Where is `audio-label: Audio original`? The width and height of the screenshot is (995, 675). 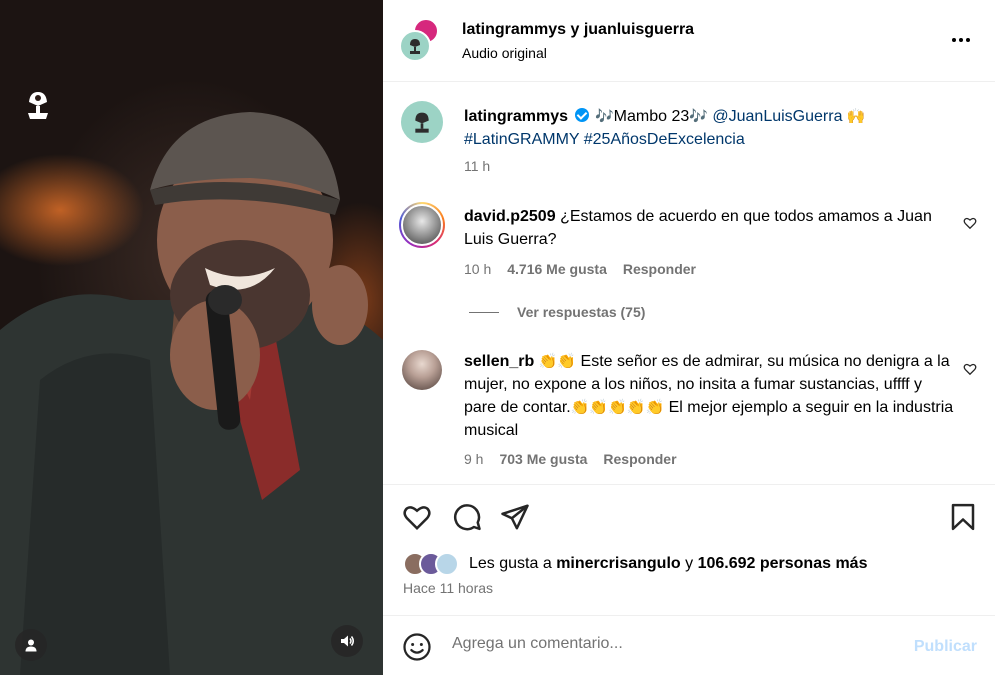
audio-label: Audio original is located at coordinates (504, 53).